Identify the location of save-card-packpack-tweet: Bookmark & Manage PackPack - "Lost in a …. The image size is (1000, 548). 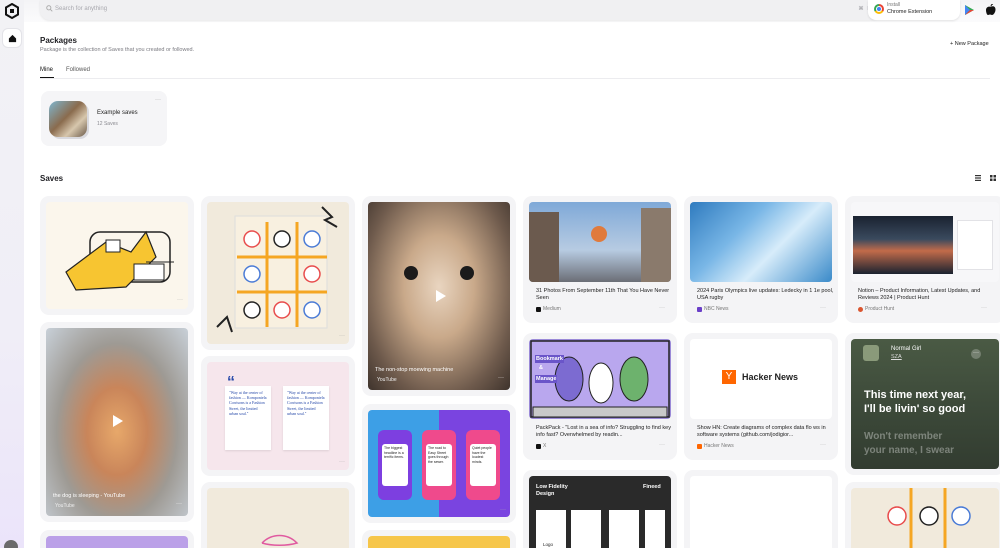
(600, 396).